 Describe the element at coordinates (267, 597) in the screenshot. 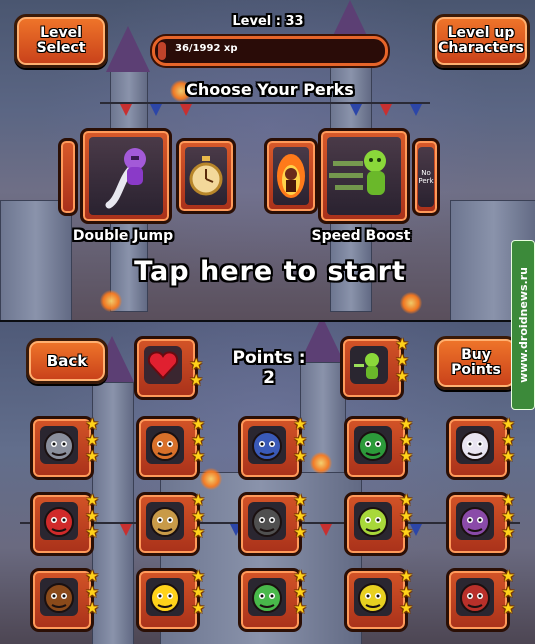

I see `green-frog-icon` at that location.